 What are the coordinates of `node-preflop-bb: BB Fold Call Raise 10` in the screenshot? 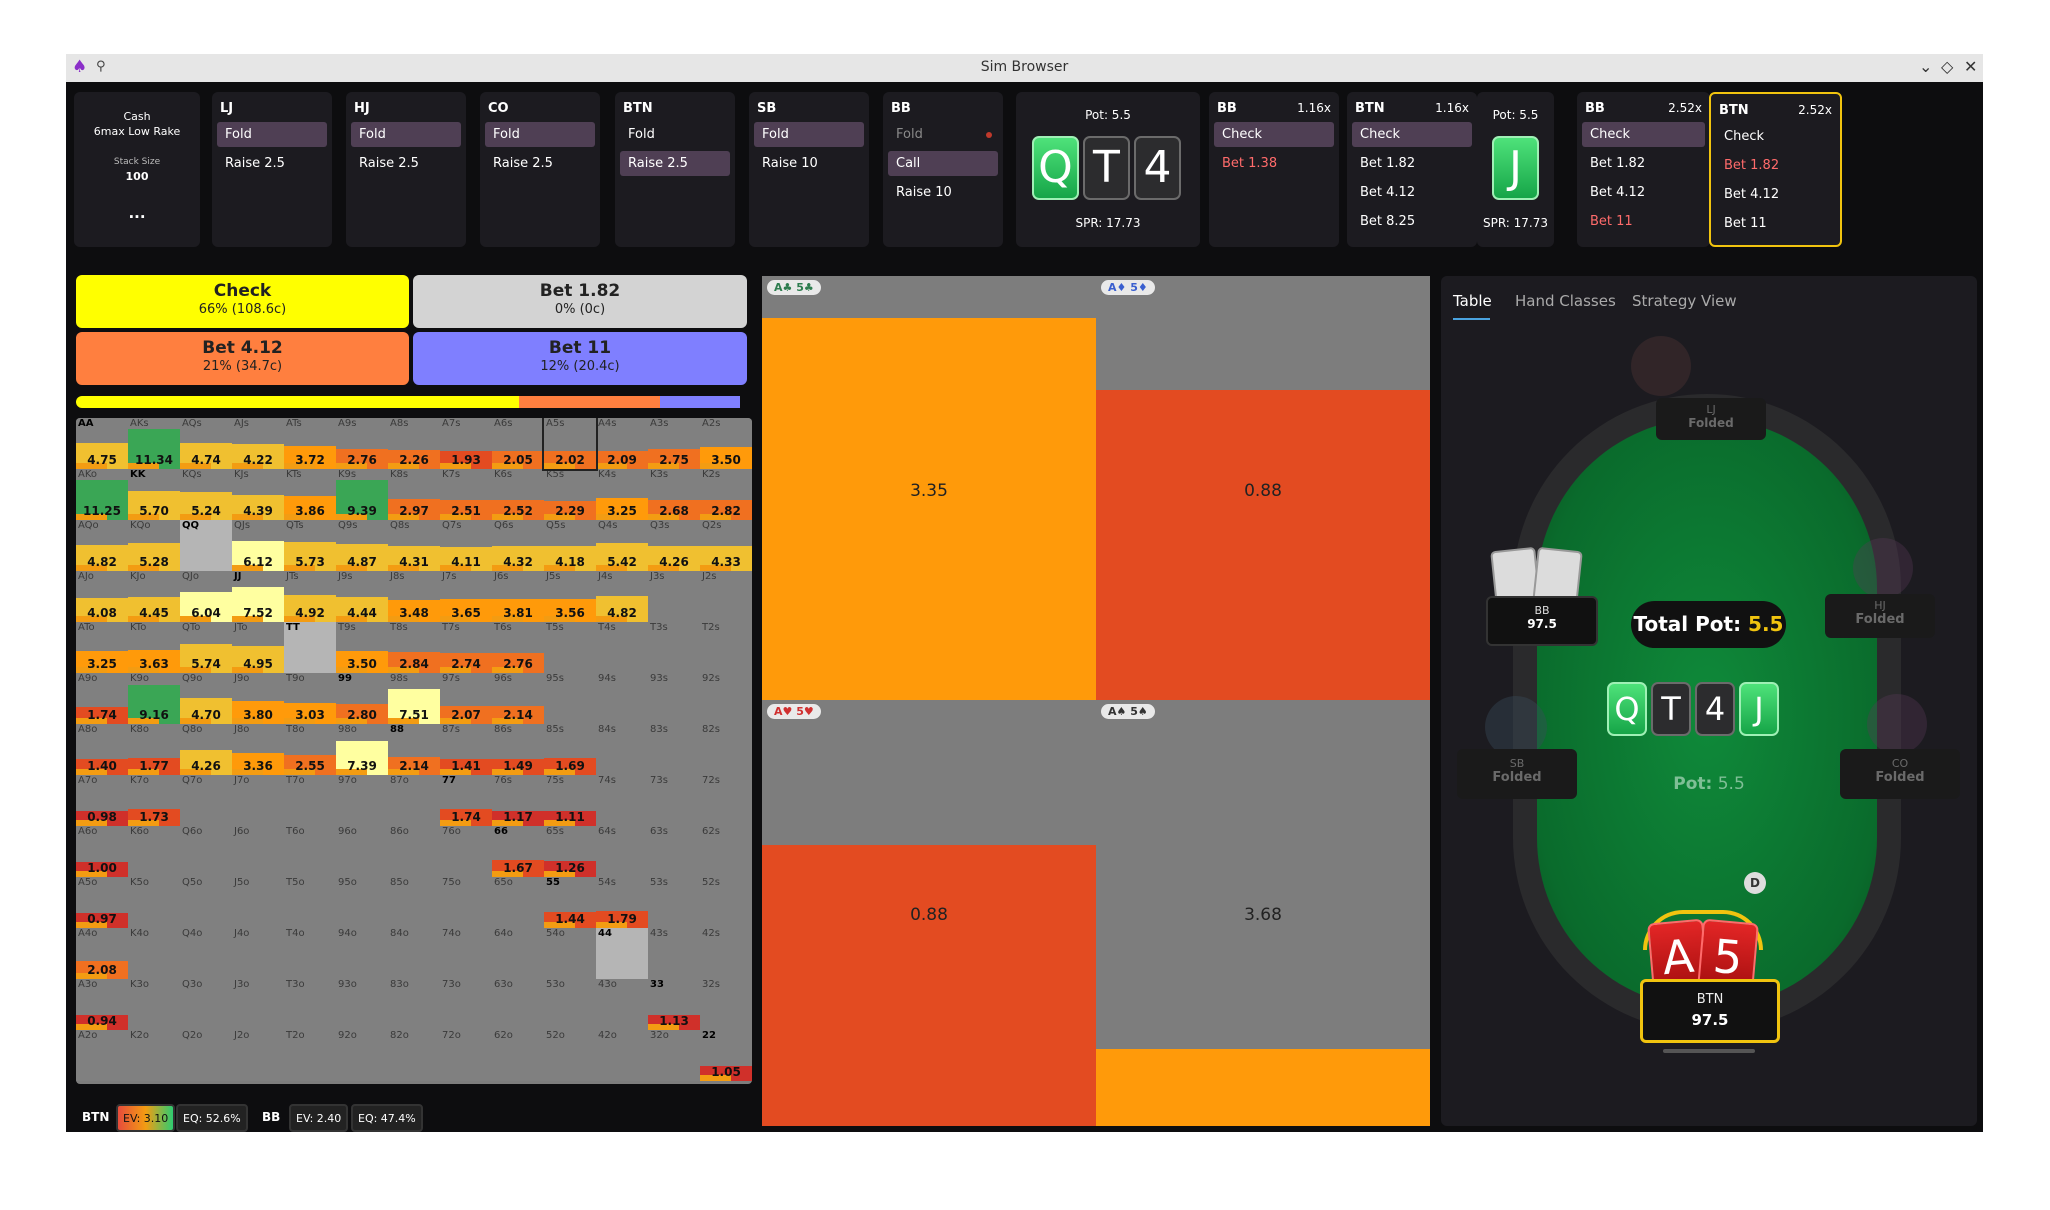 It's located at (943, 169).